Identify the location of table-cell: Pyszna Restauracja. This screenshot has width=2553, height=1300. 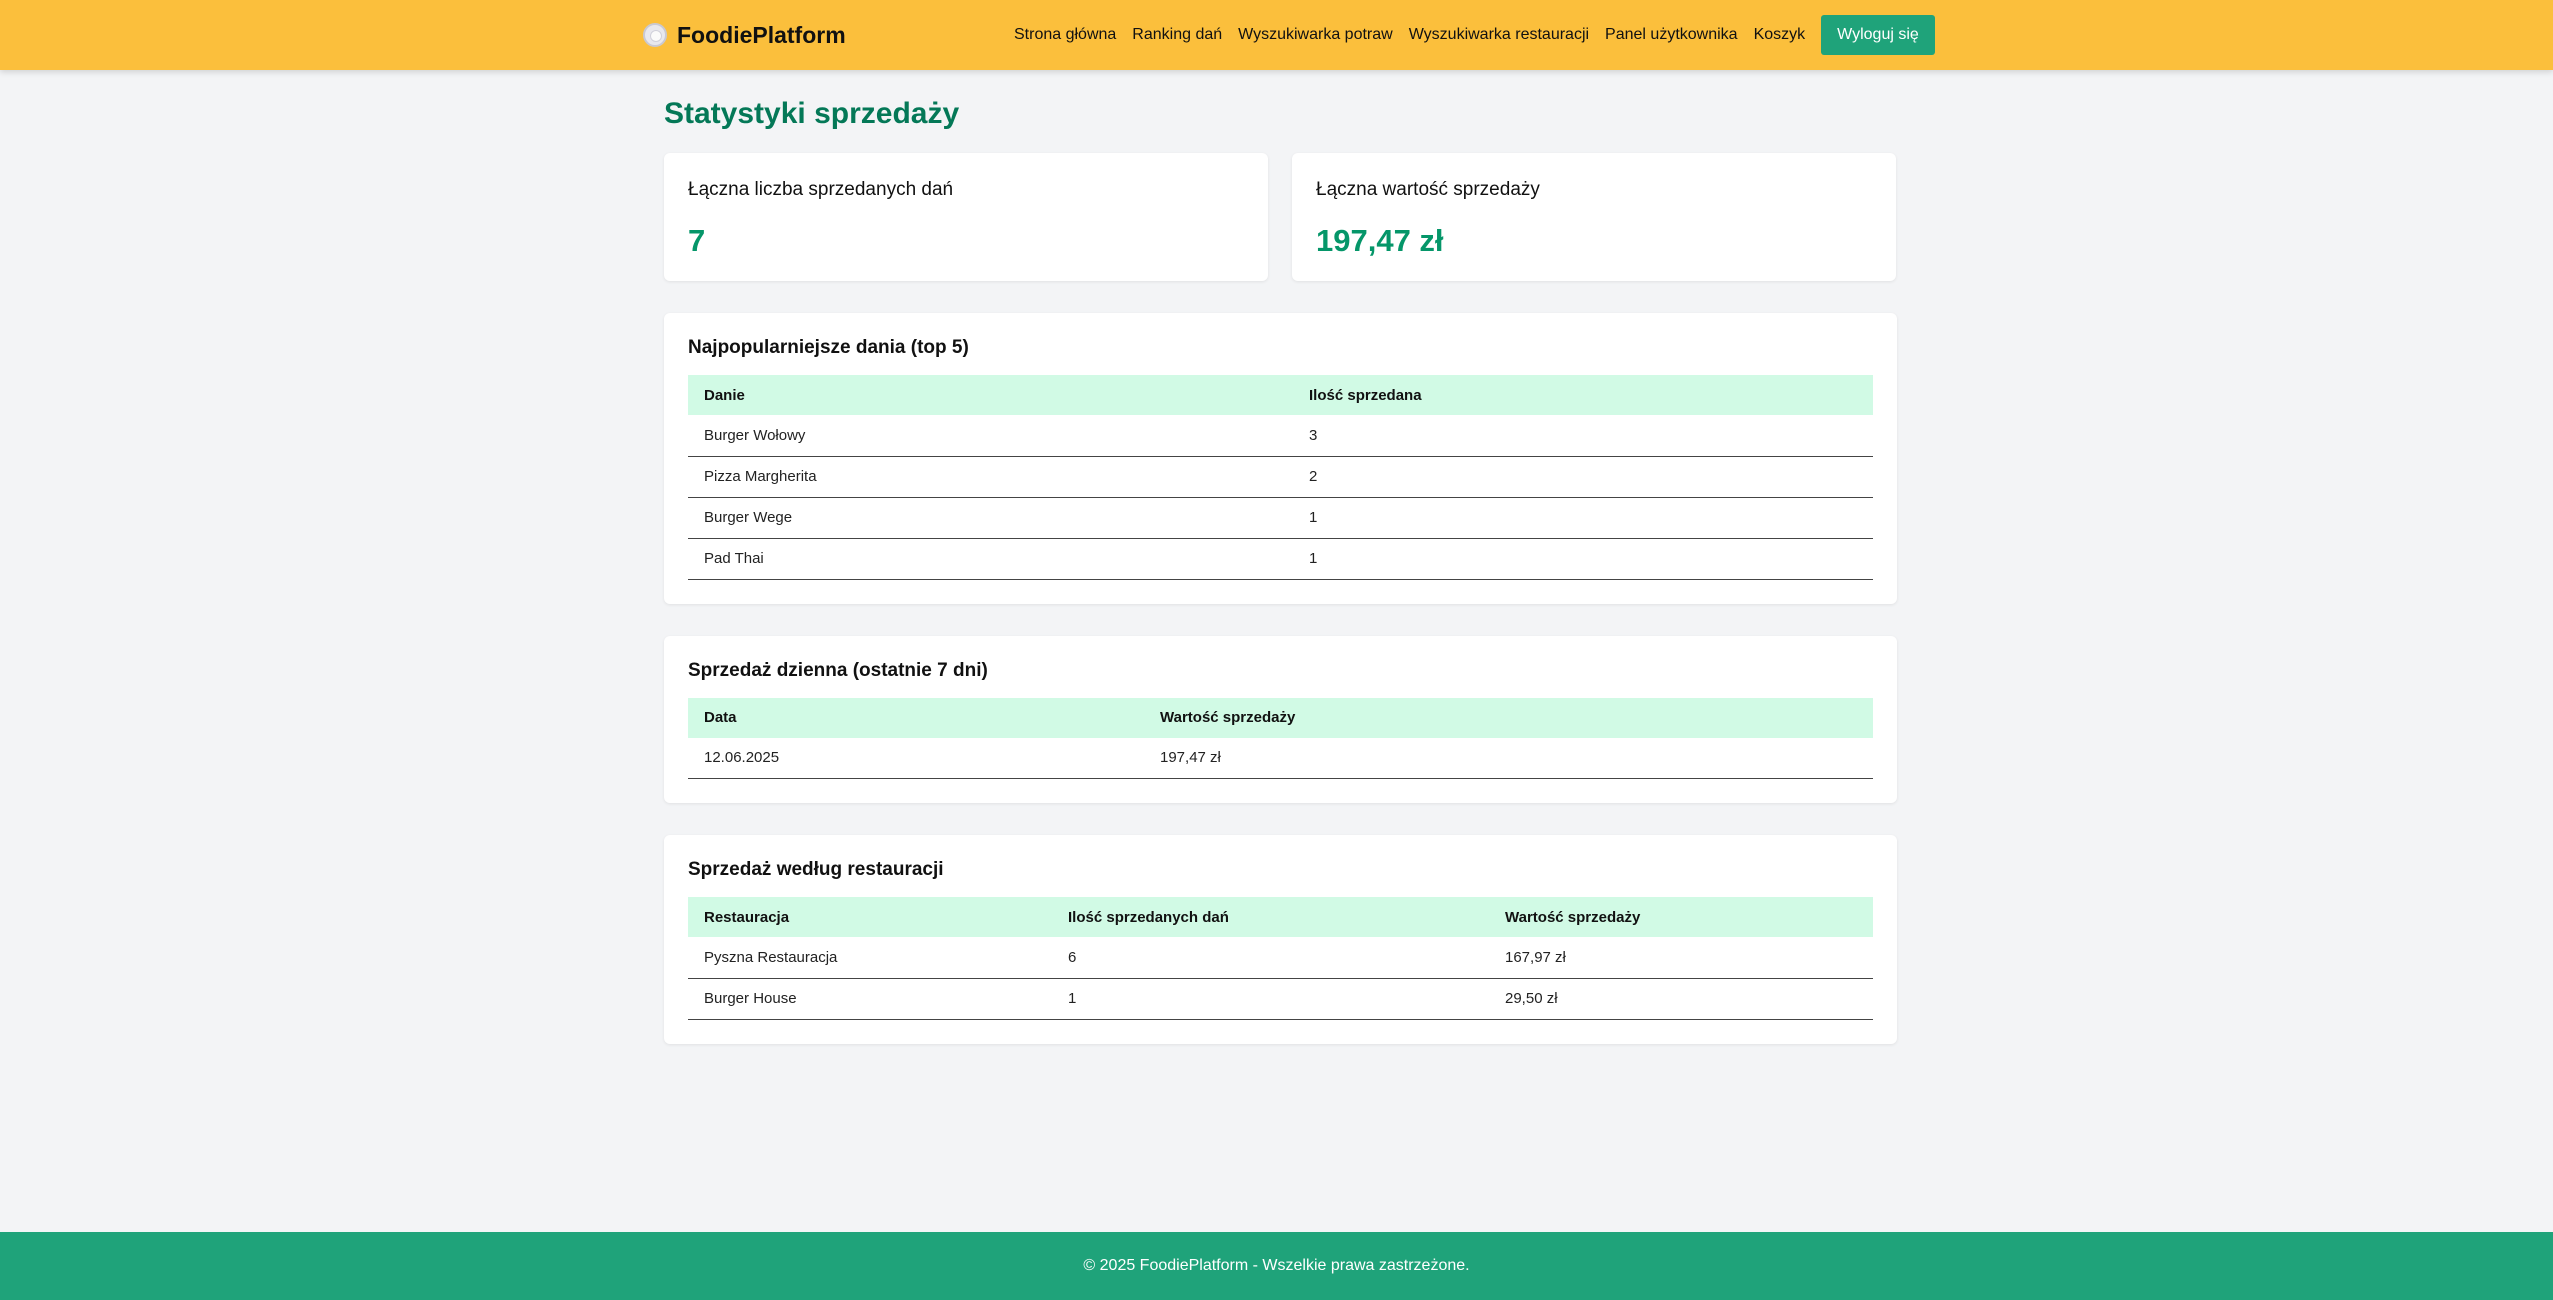
(870, 958).